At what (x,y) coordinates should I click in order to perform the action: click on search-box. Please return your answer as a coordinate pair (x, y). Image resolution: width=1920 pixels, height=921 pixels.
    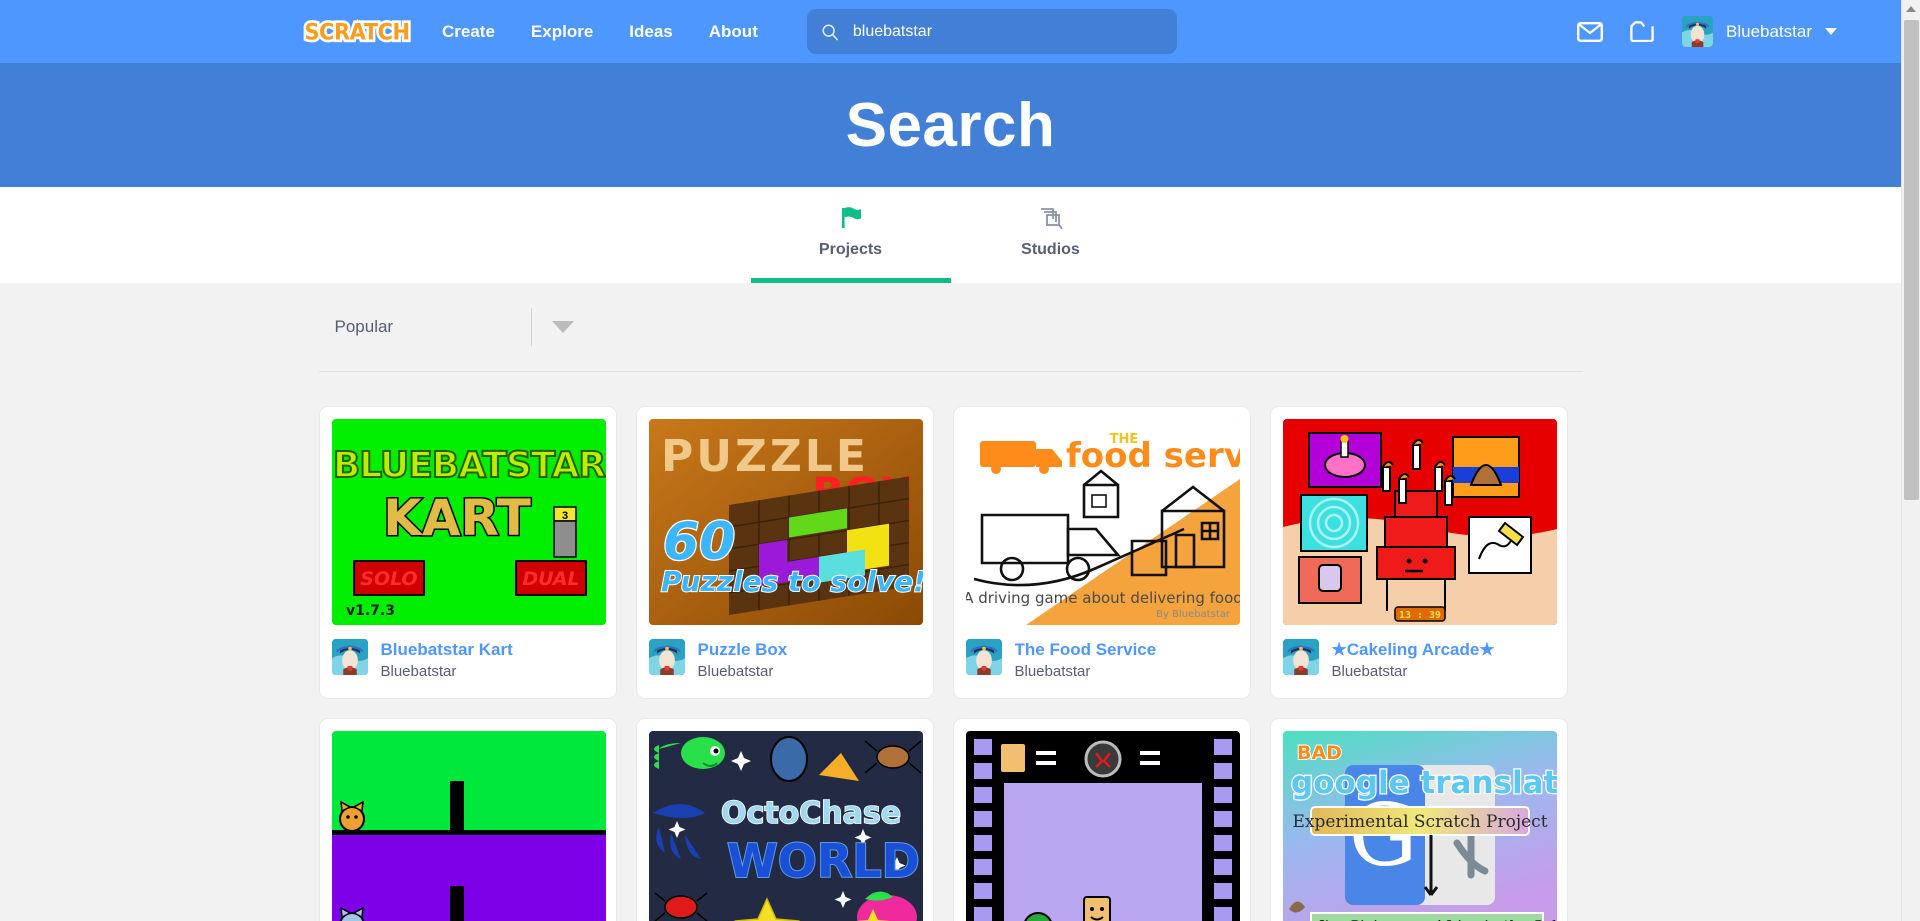
    Looking at the image, I should click on (991, 31).